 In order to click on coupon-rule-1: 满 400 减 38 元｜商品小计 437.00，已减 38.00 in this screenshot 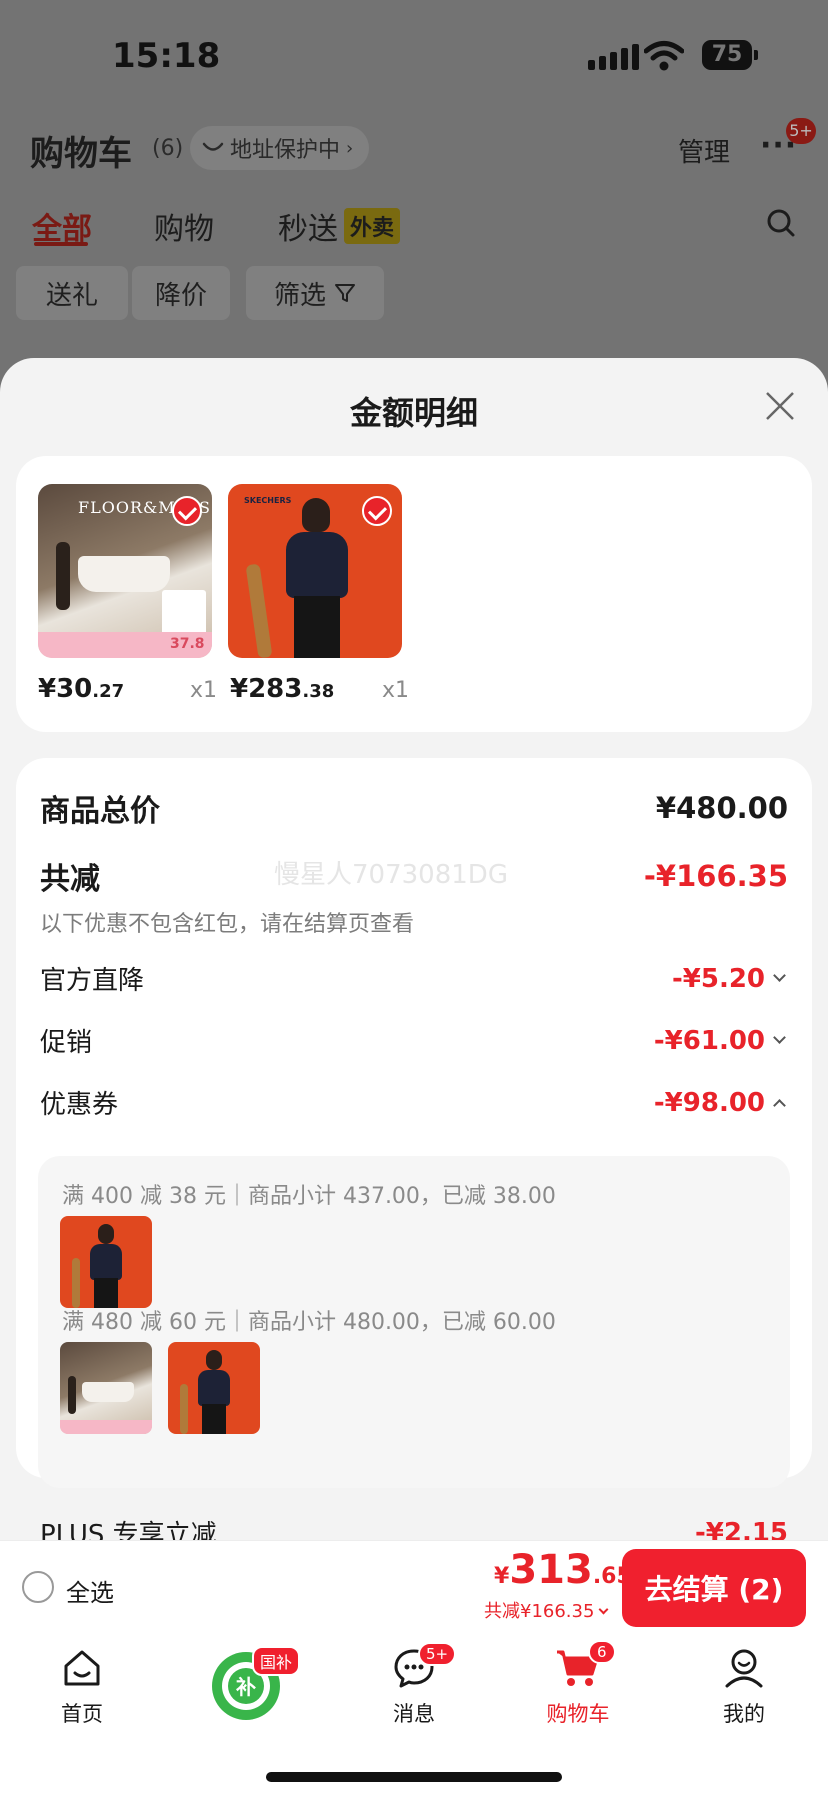, I will do `click(309, 1196)`.